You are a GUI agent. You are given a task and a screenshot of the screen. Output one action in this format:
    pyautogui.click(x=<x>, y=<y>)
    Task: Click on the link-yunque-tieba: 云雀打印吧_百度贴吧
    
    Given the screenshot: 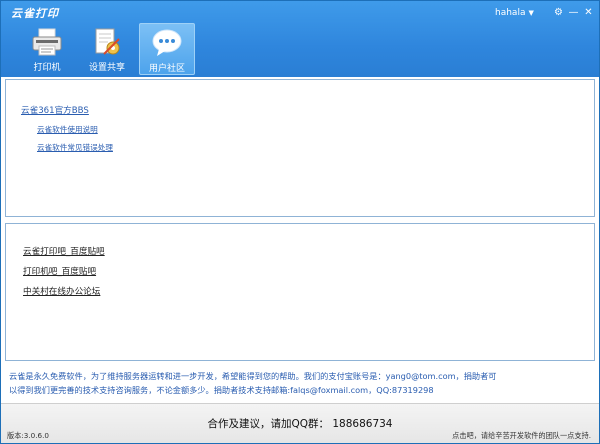 What is the action you would take?
    pyautogui.click(x=64, y=251)
    